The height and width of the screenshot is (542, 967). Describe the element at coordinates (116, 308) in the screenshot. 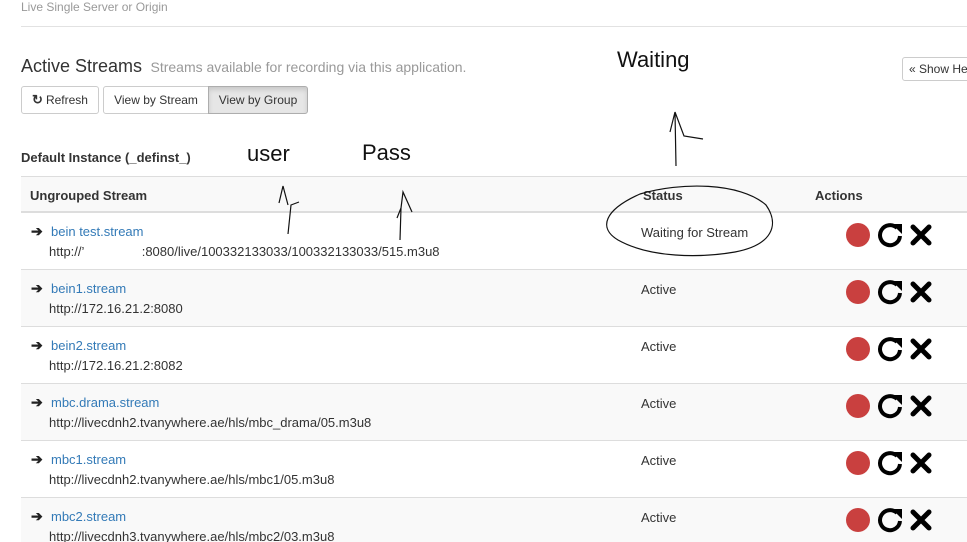

I see `stream-url: http://172.16.21.2:8080` at that location.